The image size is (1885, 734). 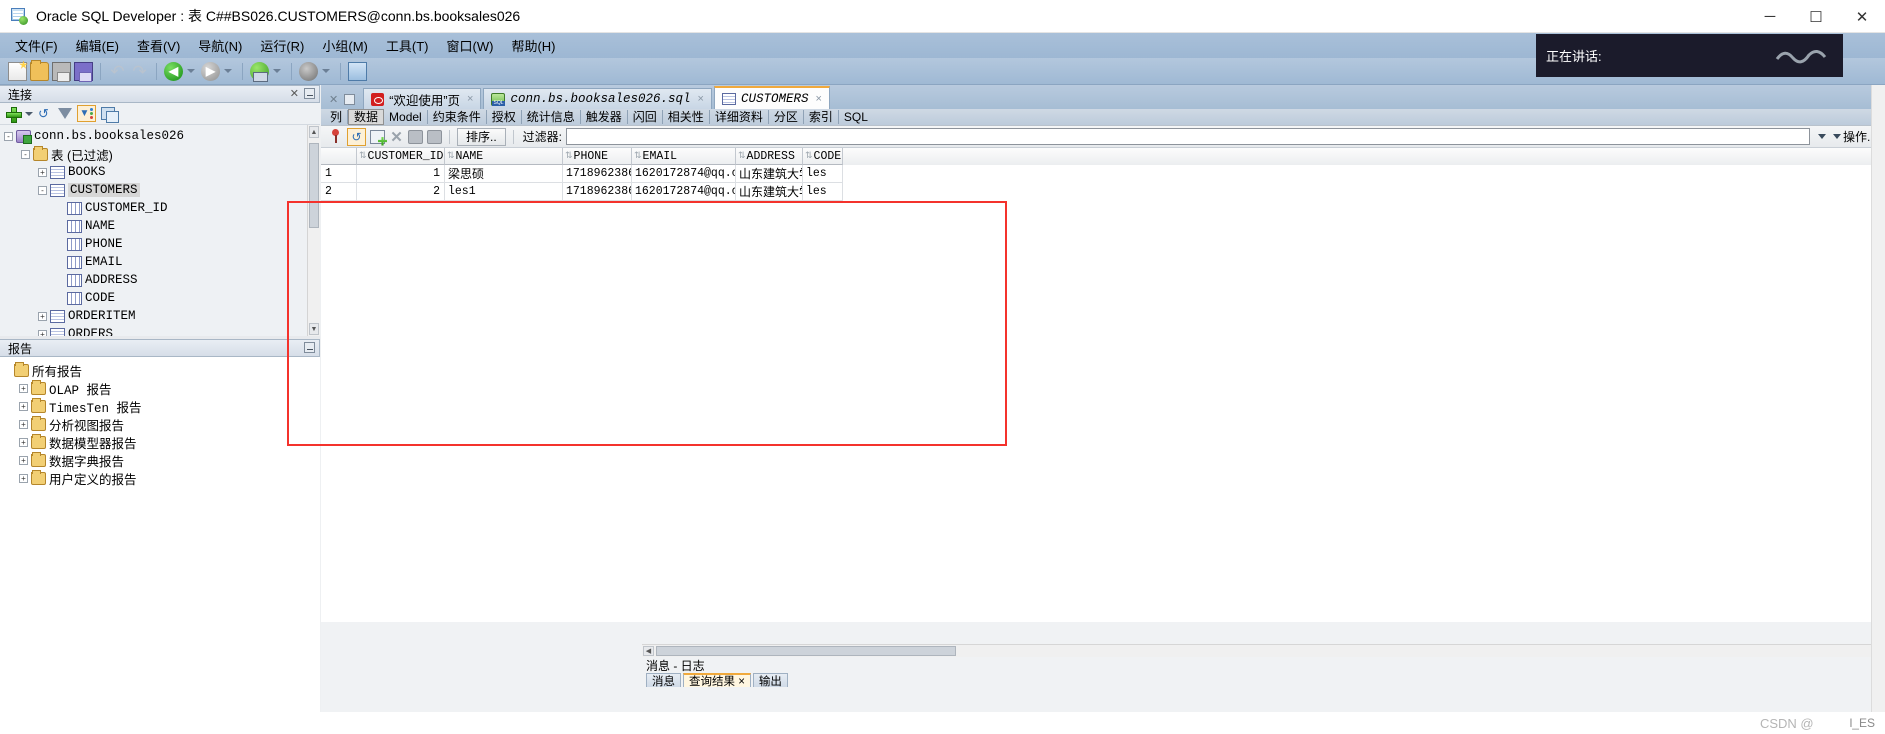 I want to click on subtab-: 索引, so click(x=821, y=117).